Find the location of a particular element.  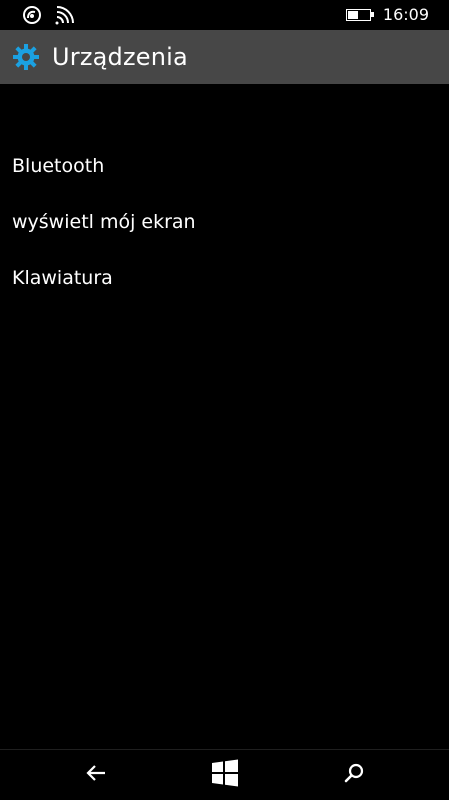

battery-level-fill is located at coordinates (353, 15).